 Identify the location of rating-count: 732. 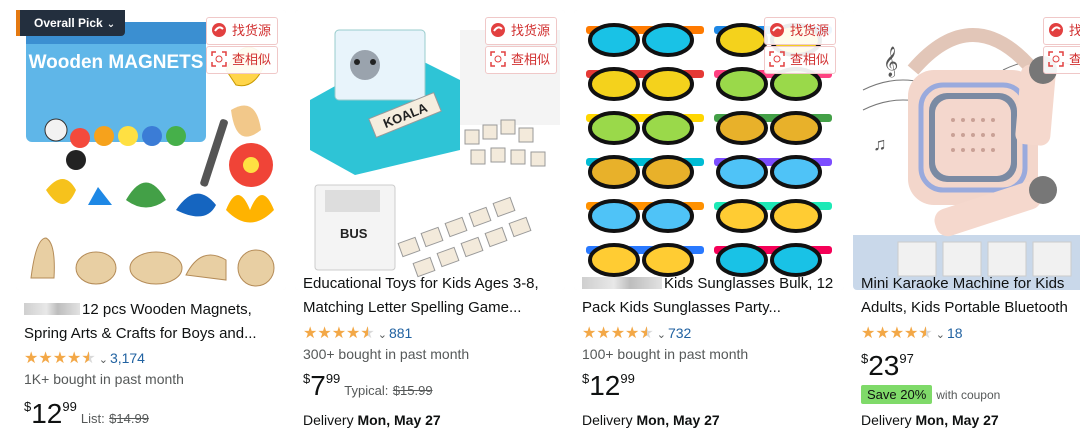
(679, 333).